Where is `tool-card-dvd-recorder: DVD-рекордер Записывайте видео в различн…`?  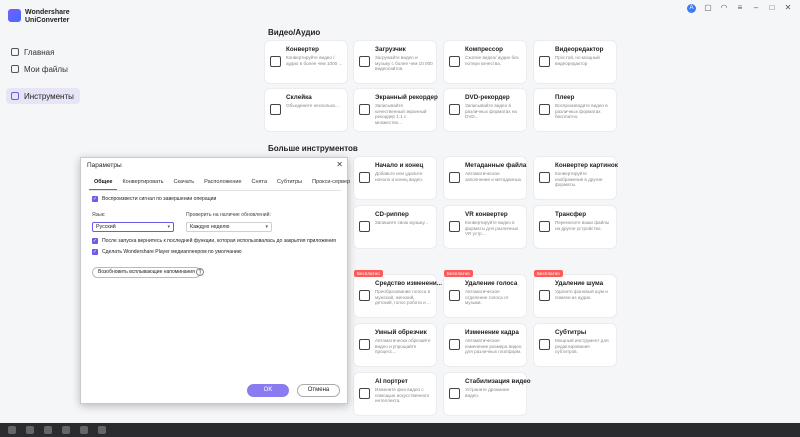
tool-card-dvd-recorder: DVD-рекордер Записывайте видео в различн… is located at coordinates (485, 110).